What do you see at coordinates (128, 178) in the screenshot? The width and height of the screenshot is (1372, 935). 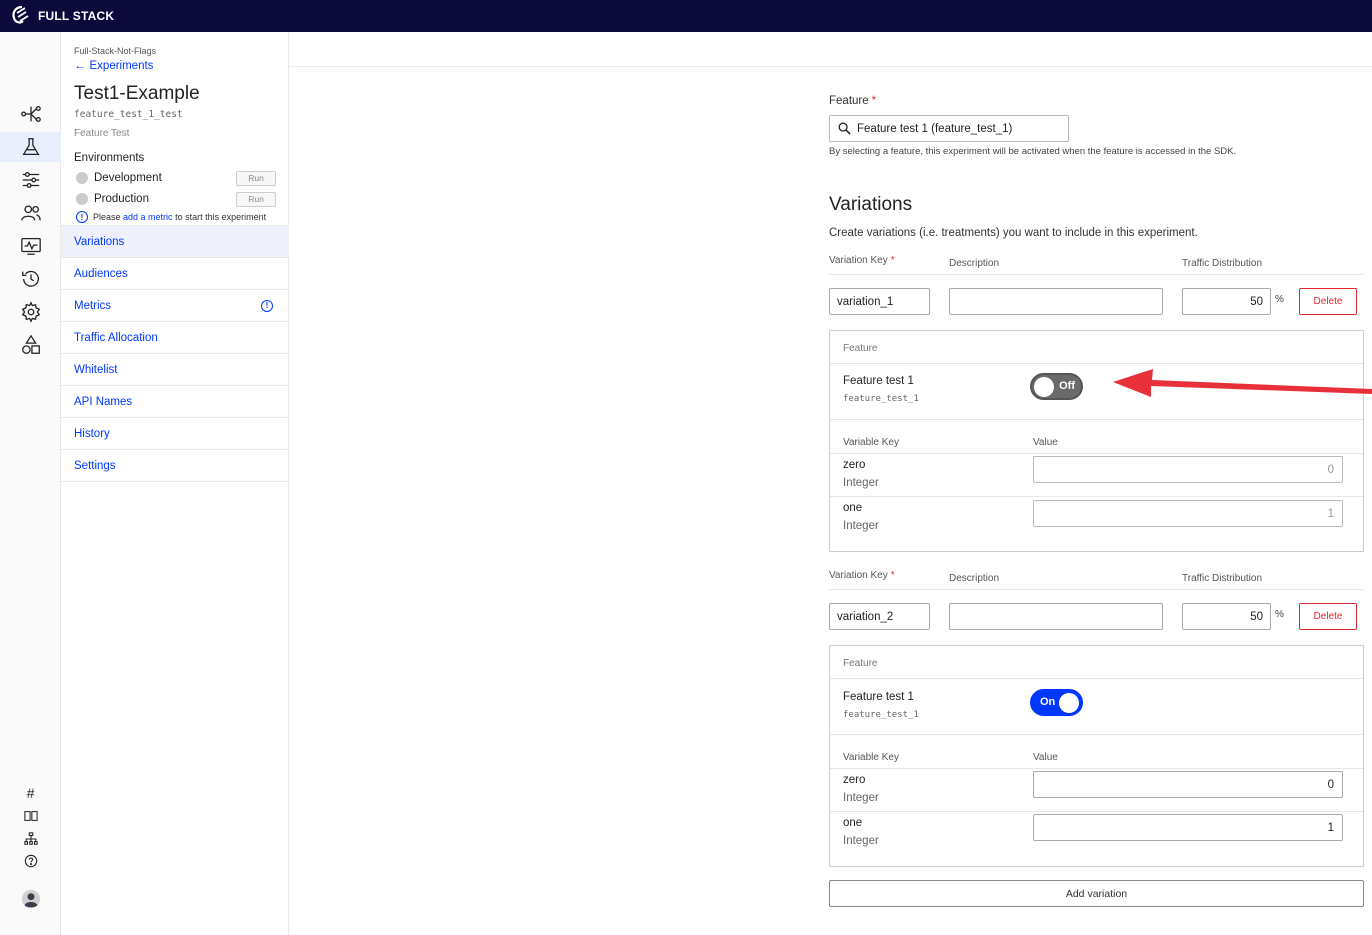 I see `env-name: Development` at bounding box center [128, 178].